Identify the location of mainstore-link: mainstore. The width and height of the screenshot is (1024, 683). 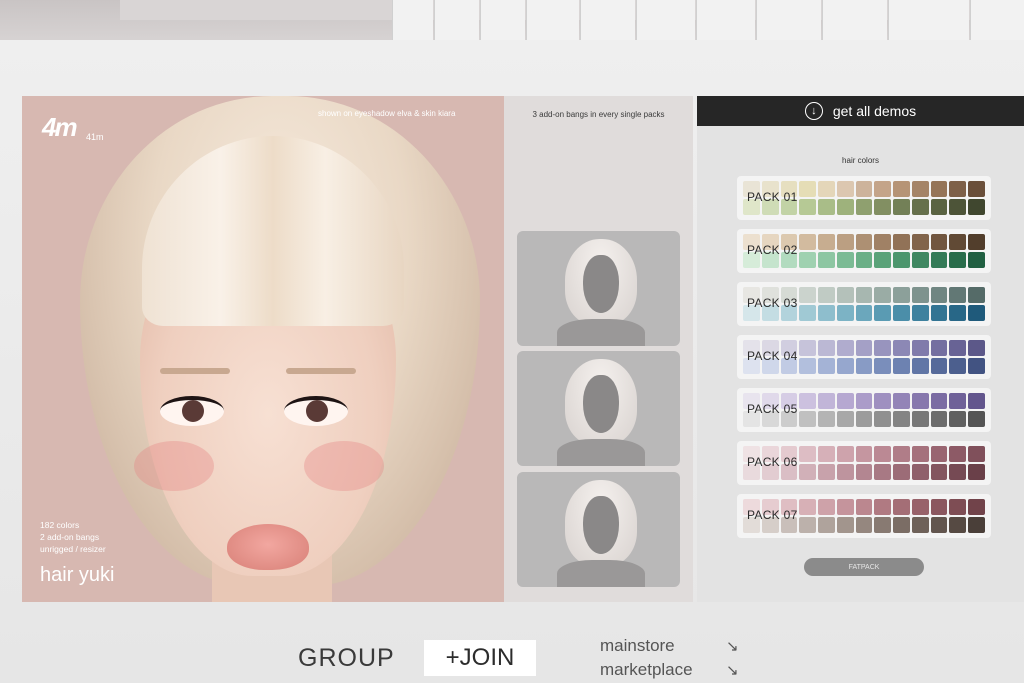
(637, 646).